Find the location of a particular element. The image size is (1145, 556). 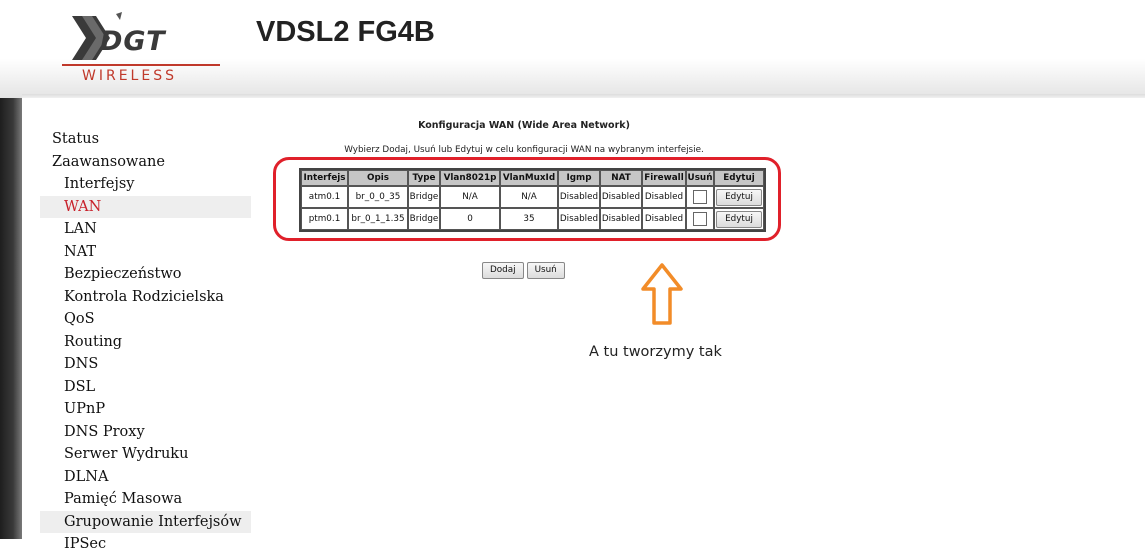

sidebar-item-nat: NAT is located at coordinates (145, 252).